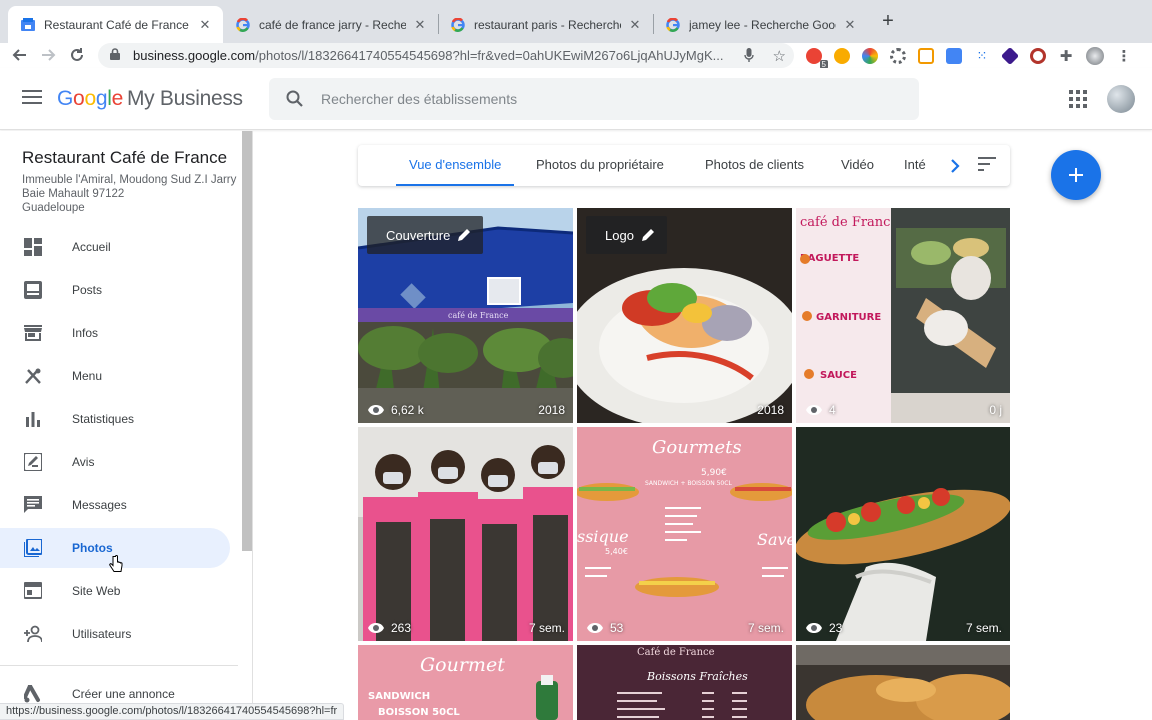 This screenshot has height=720, width=1152. What do you see at coordinates (458, 25) in the screenshot?
I see `google-icon` at bounding box center [458, 25].